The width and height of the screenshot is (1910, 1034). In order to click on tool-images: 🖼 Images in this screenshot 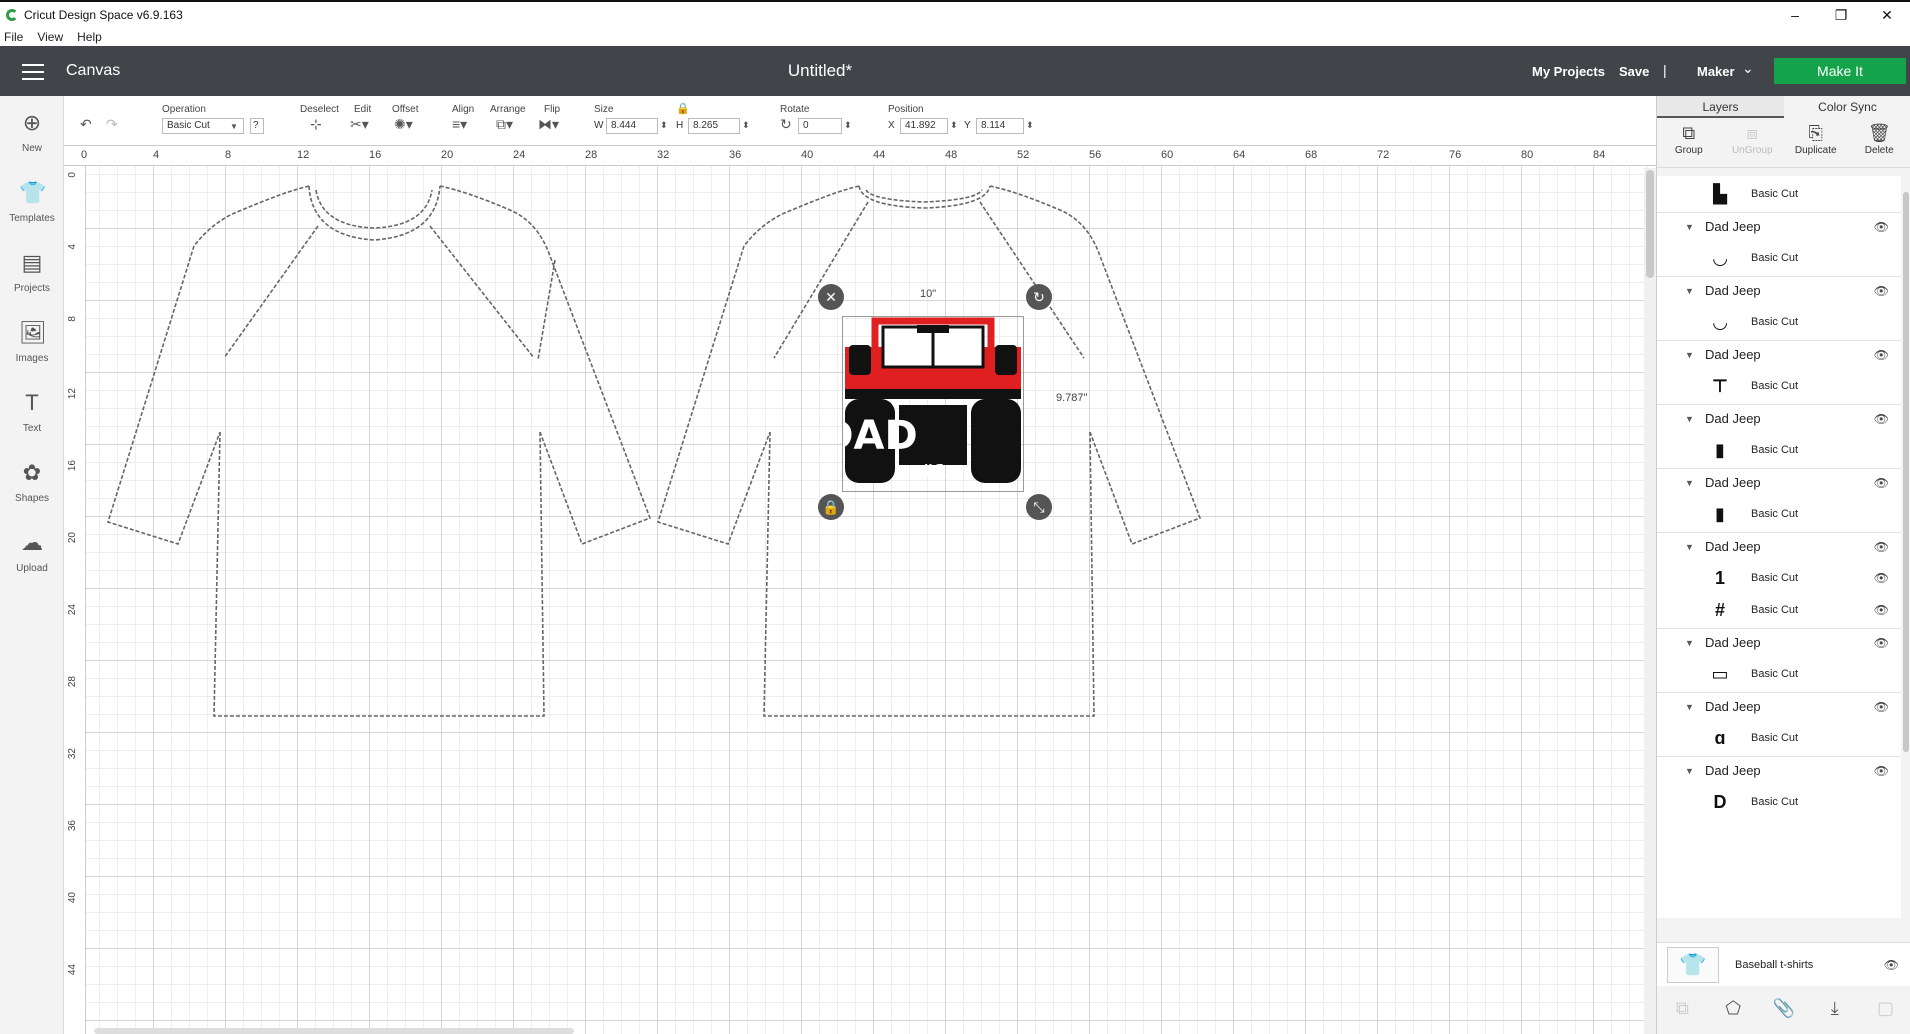, I will do `click(32, 342)`.